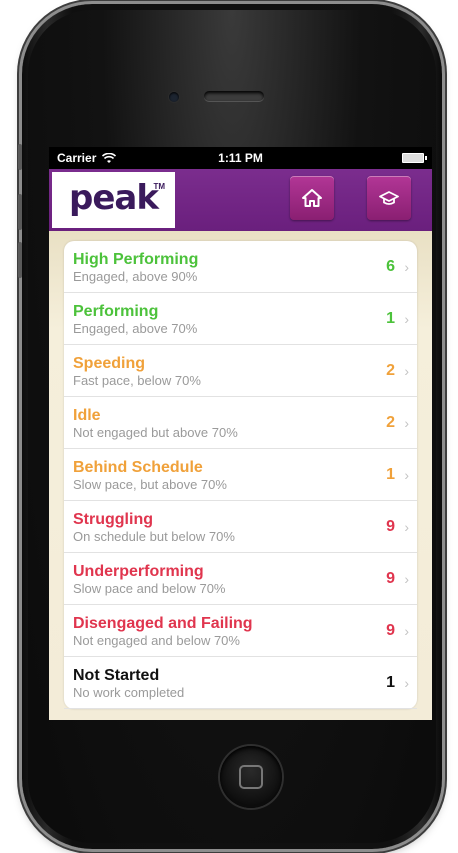  I want to click on graduation-cap-icon, so click(389, 198).